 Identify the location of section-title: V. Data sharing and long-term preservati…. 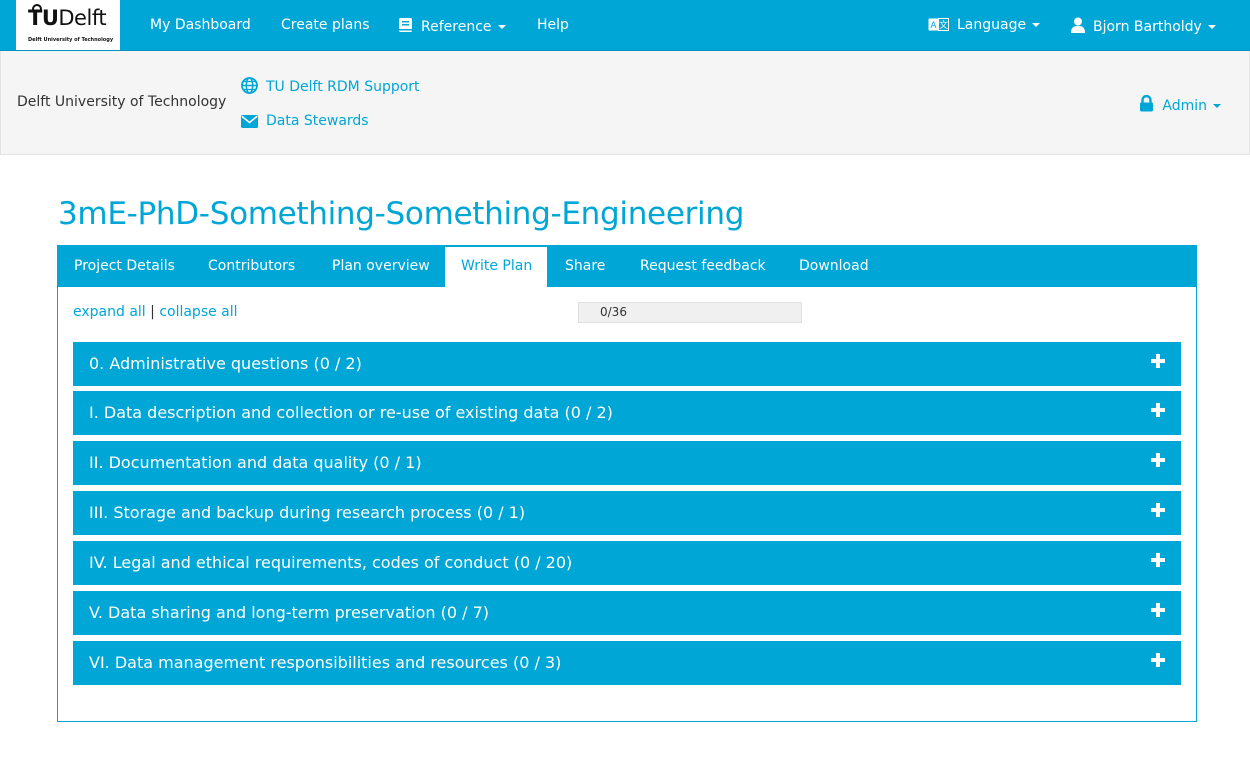
(289, 612).